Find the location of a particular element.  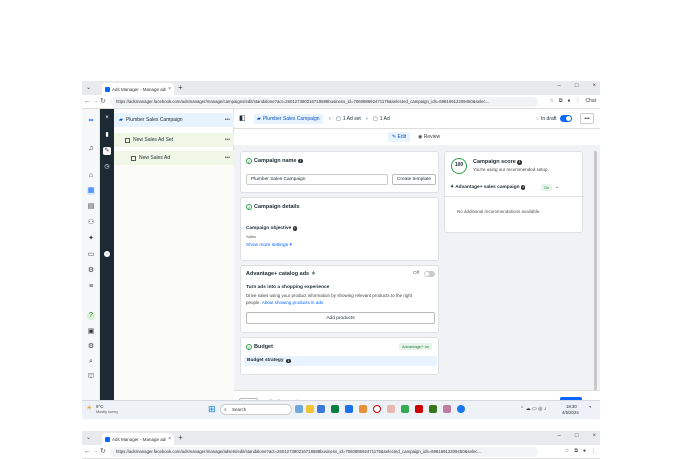

tree-campaign: ▰ Plumber Sales Campaign ••• is located at coordinates (174, 120).